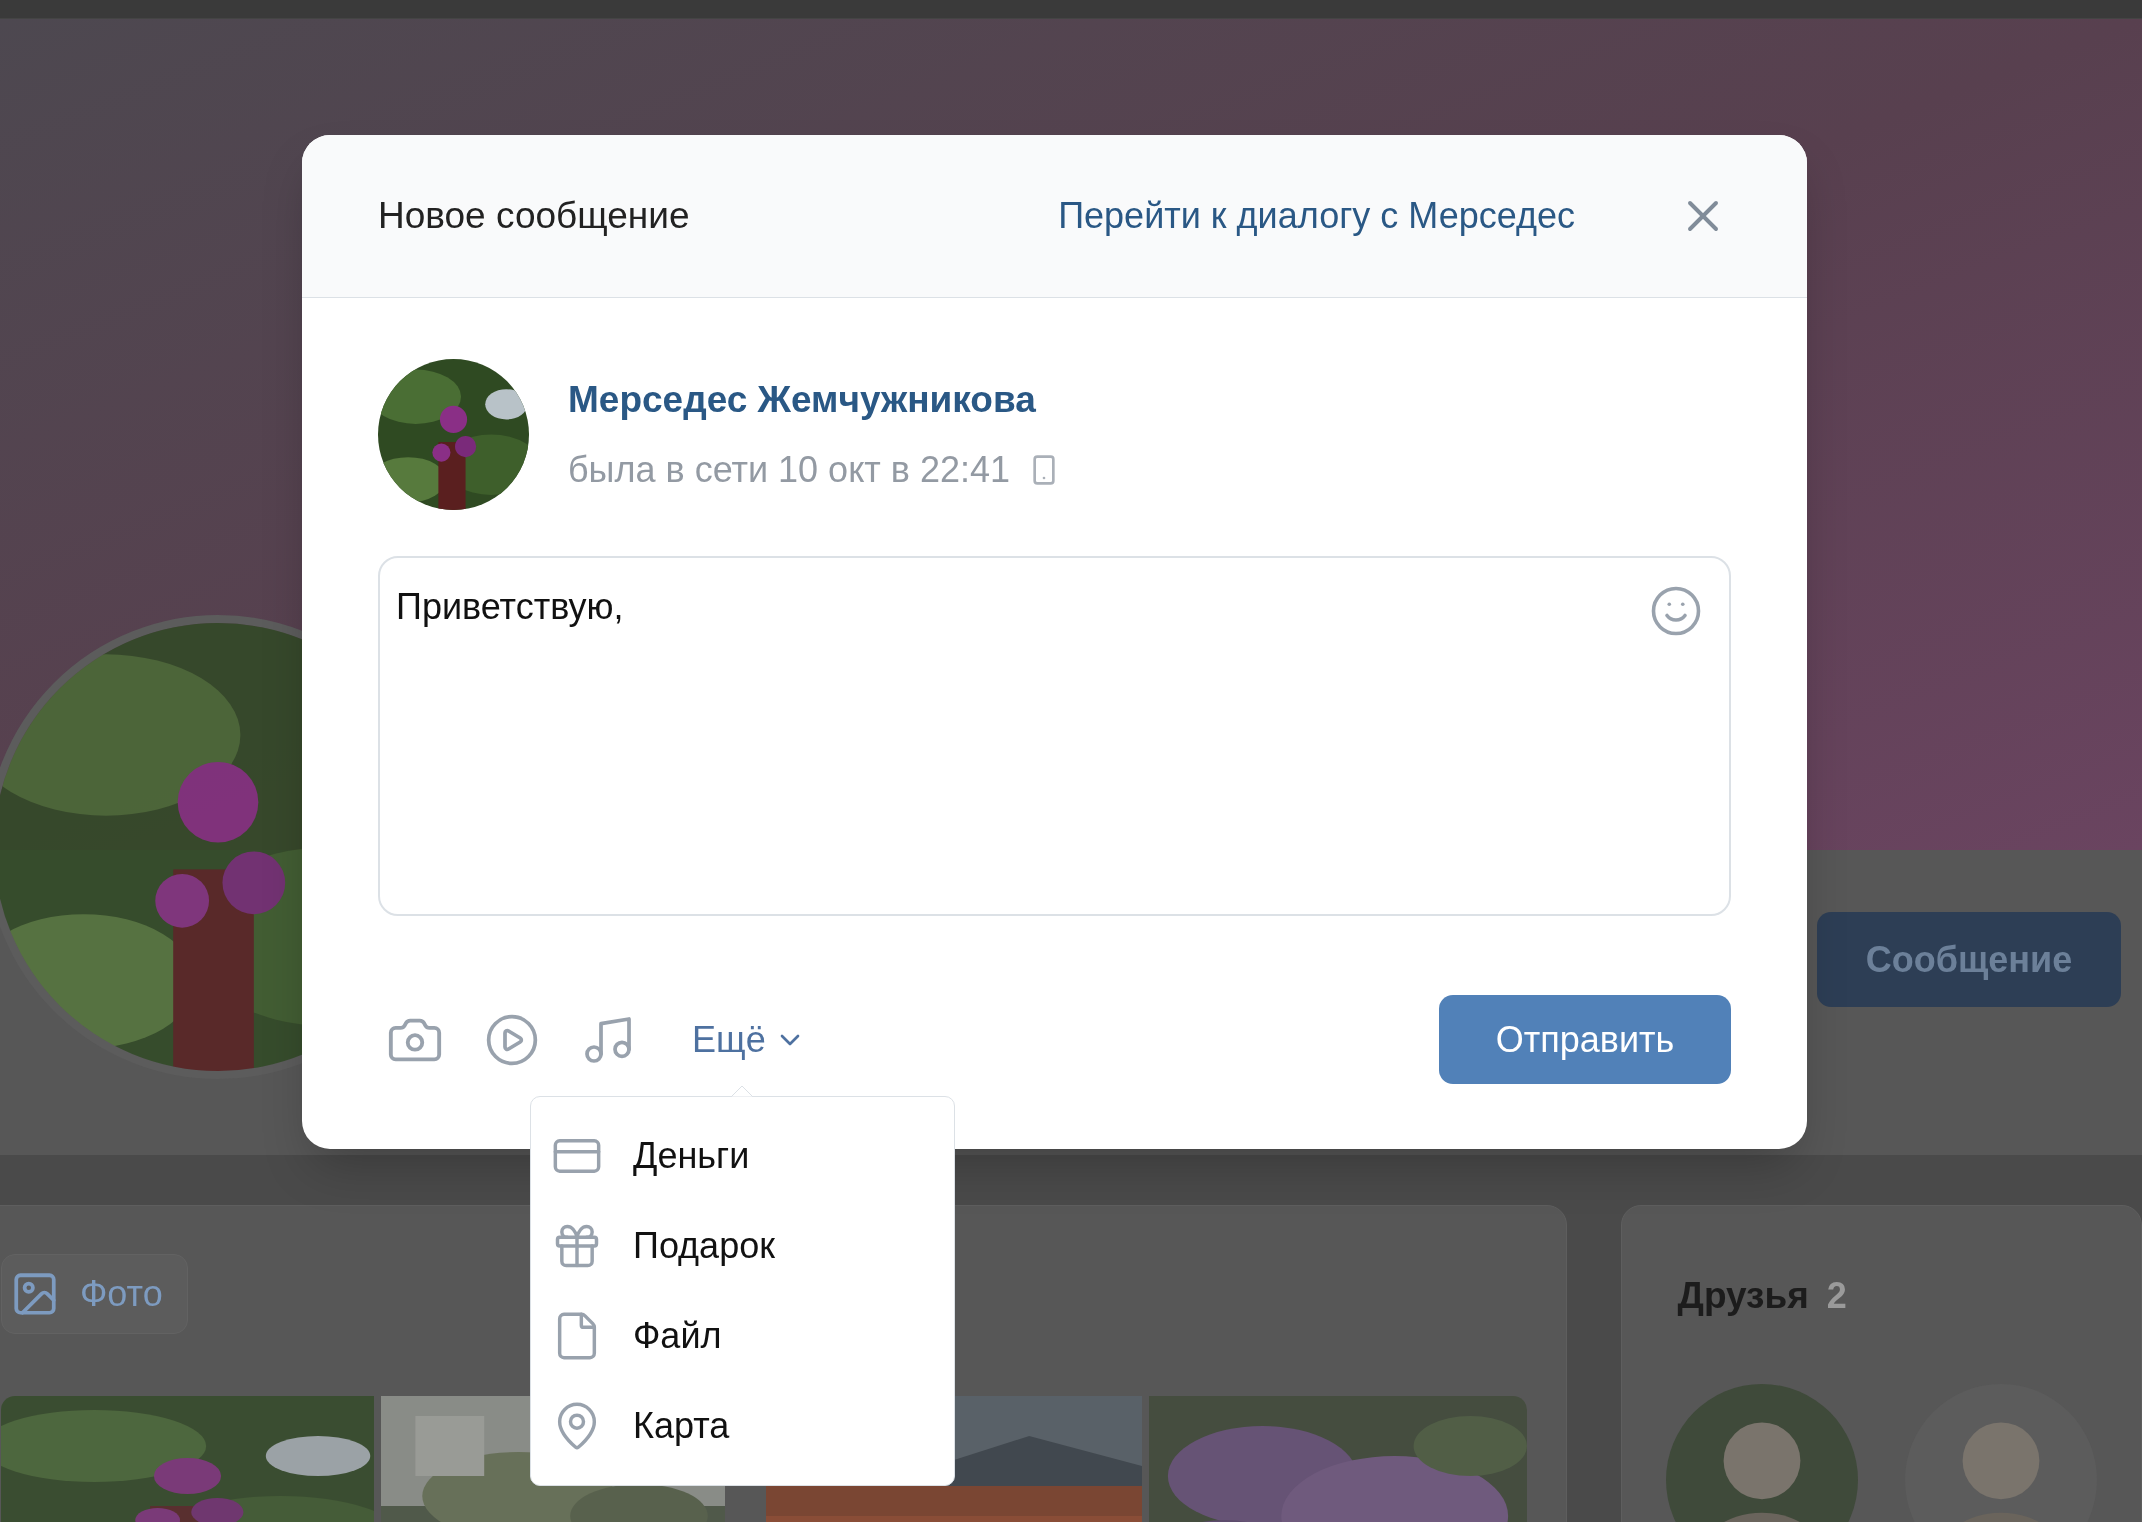  I want to click on send-button: Отправить, so click(1585, 1039).